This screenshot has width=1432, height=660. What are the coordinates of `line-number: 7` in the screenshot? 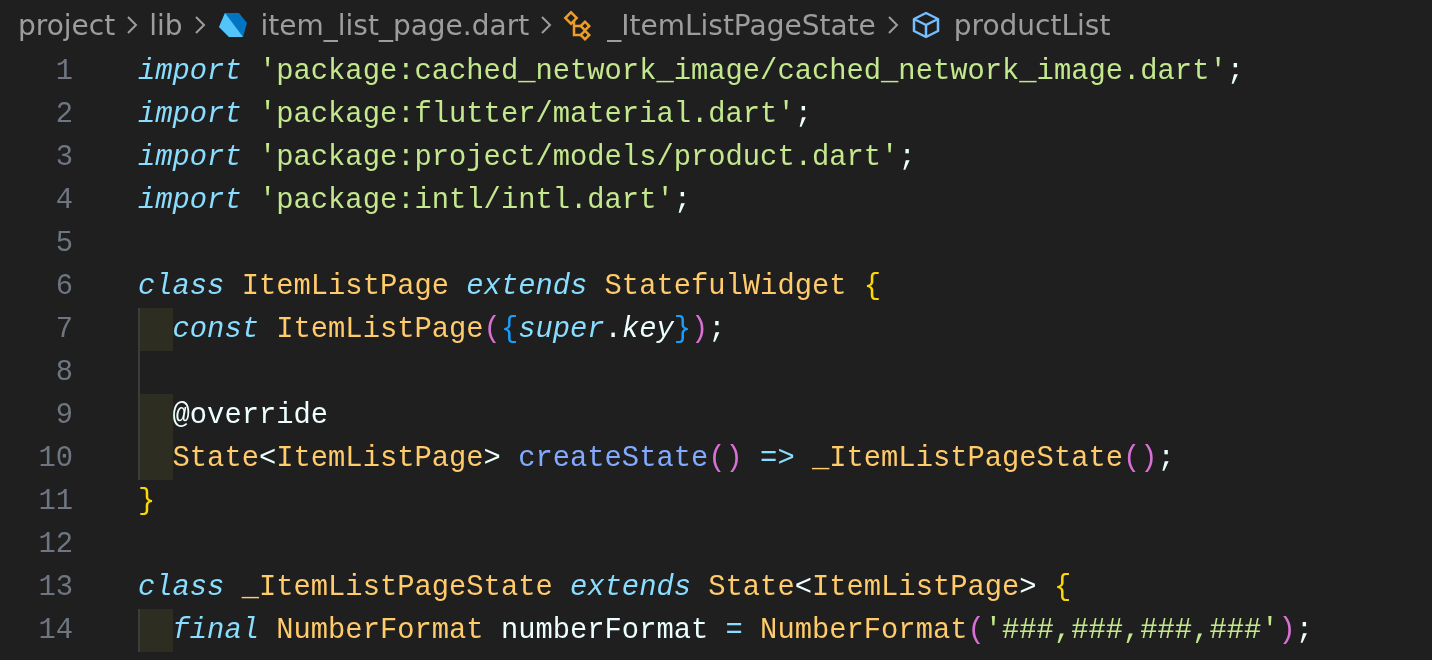 It's located at (63, 329).